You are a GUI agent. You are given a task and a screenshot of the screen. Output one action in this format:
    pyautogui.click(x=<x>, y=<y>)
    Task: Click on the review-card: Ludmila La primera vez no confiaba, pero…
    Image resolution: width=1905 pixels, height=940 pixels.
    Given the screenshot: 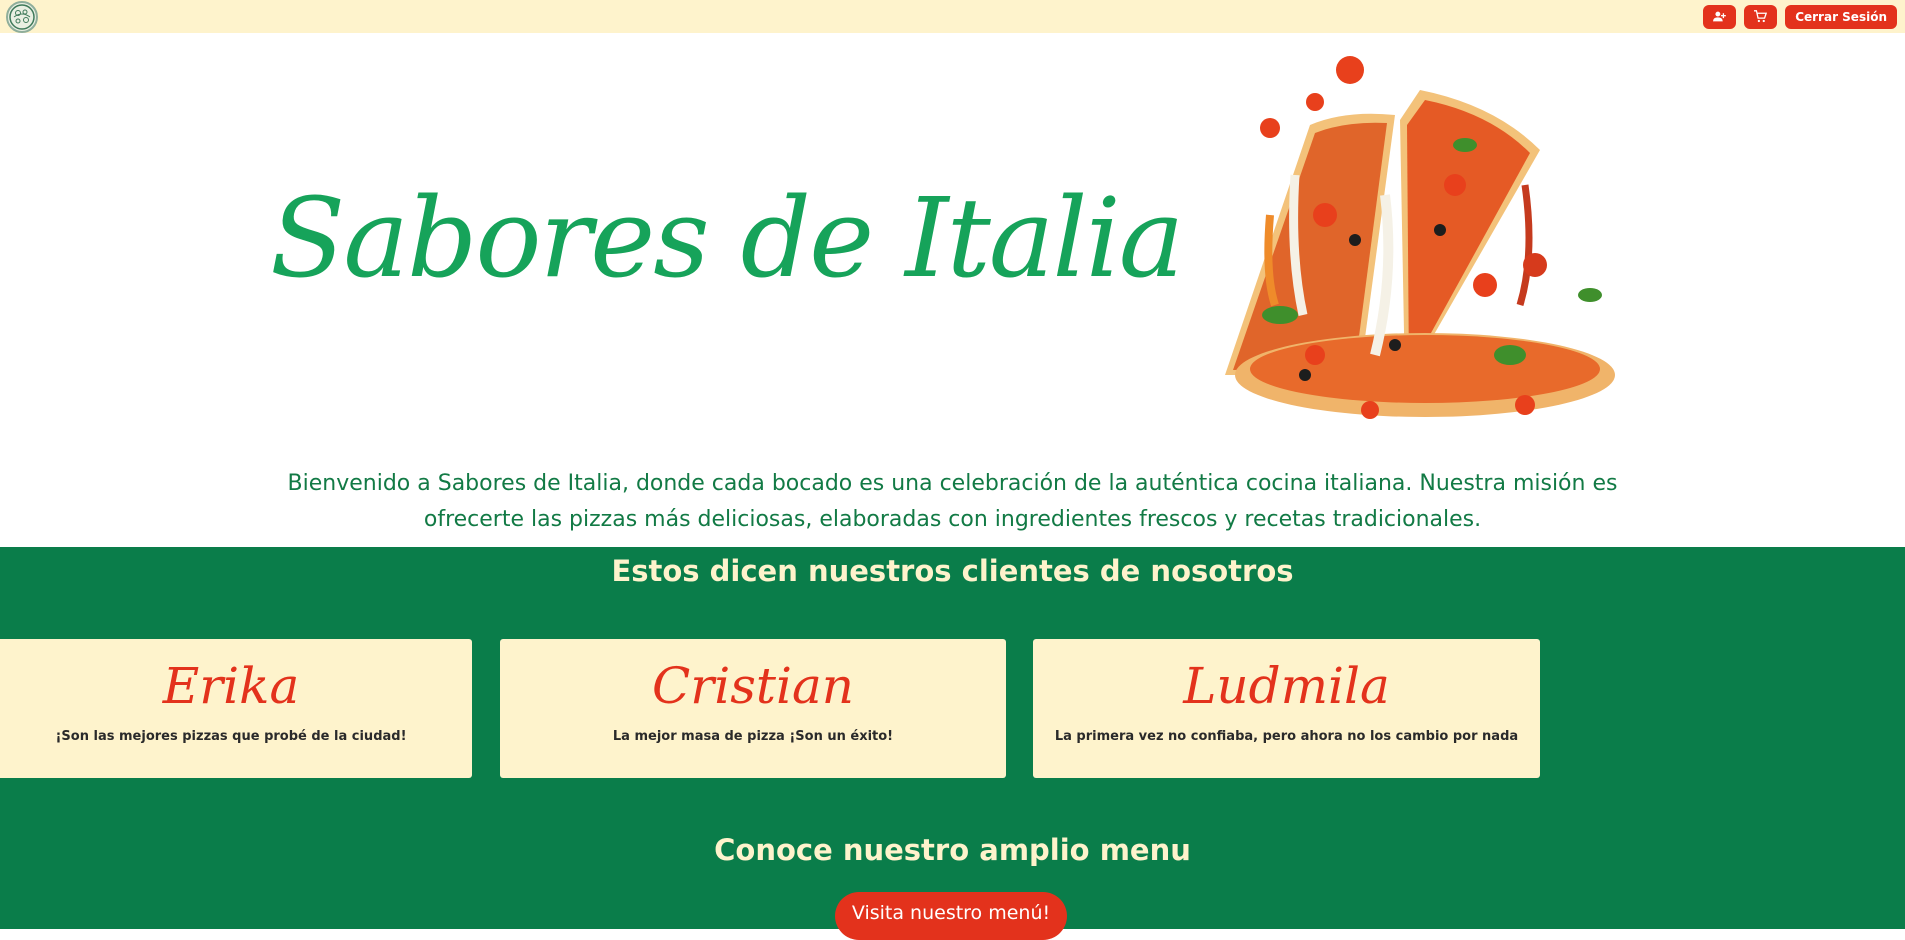 What is the action you would take?
    pyautogui.click(x=1286, y=708)
    